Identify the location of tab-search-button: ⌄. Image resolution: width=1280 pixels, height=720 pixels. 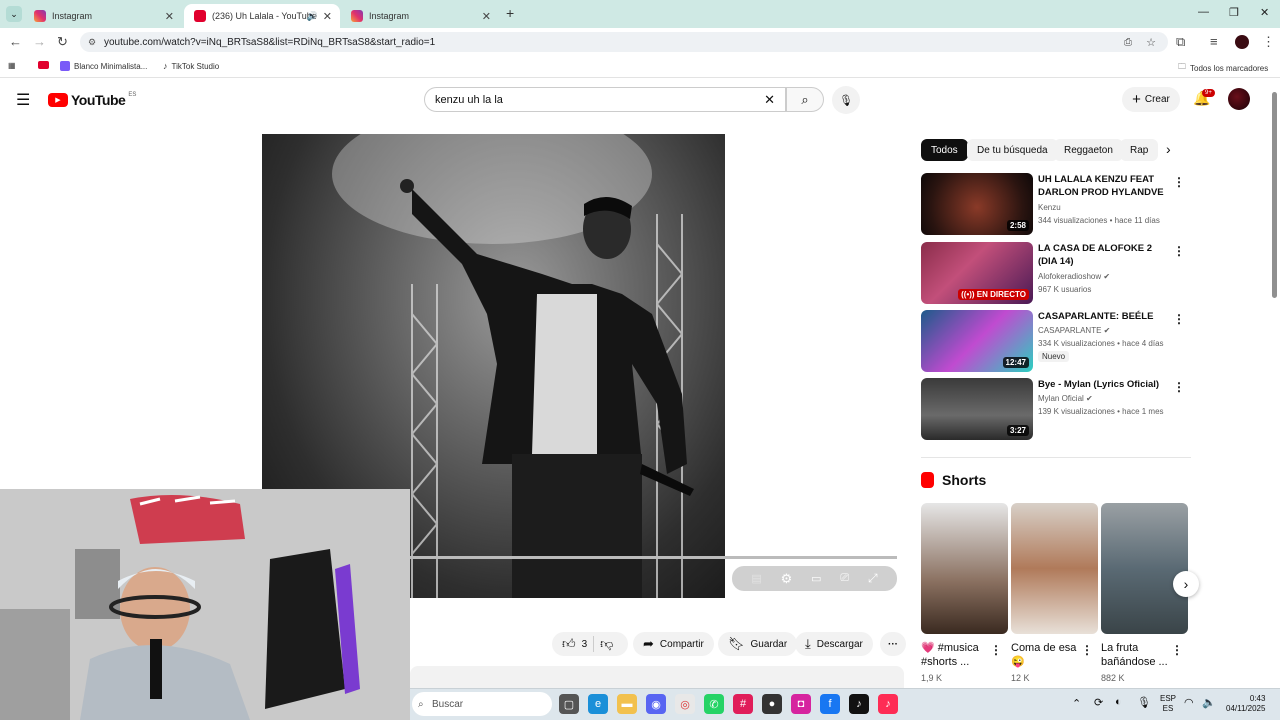
(14, 14).